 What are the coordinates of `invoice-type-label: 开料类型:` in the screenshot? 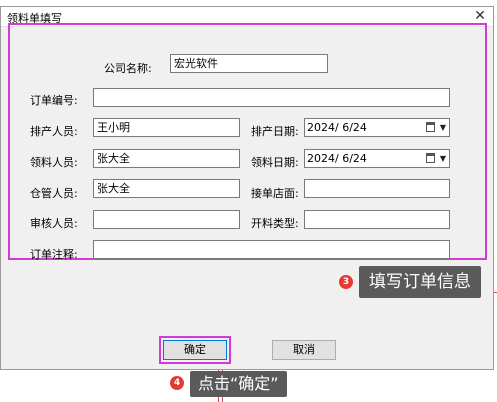 It's located at (275, 223).